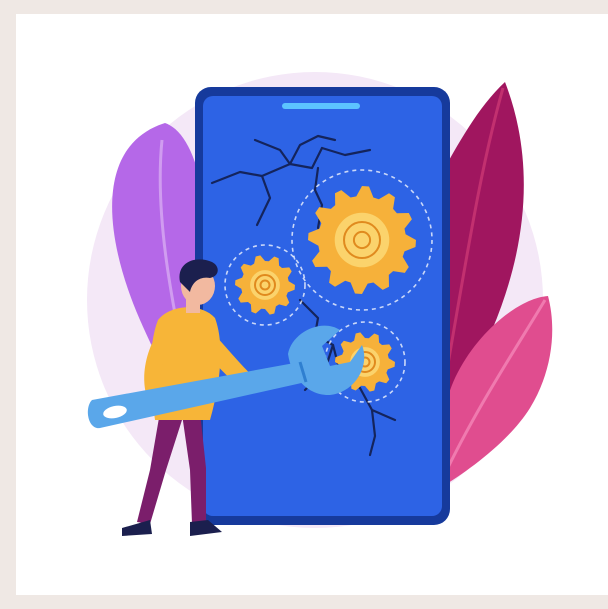 This screenshot has width=608, height=609. Describe the element at coordinates (362, 240) in the screenshot. I see `gear-large-inner` at that location.